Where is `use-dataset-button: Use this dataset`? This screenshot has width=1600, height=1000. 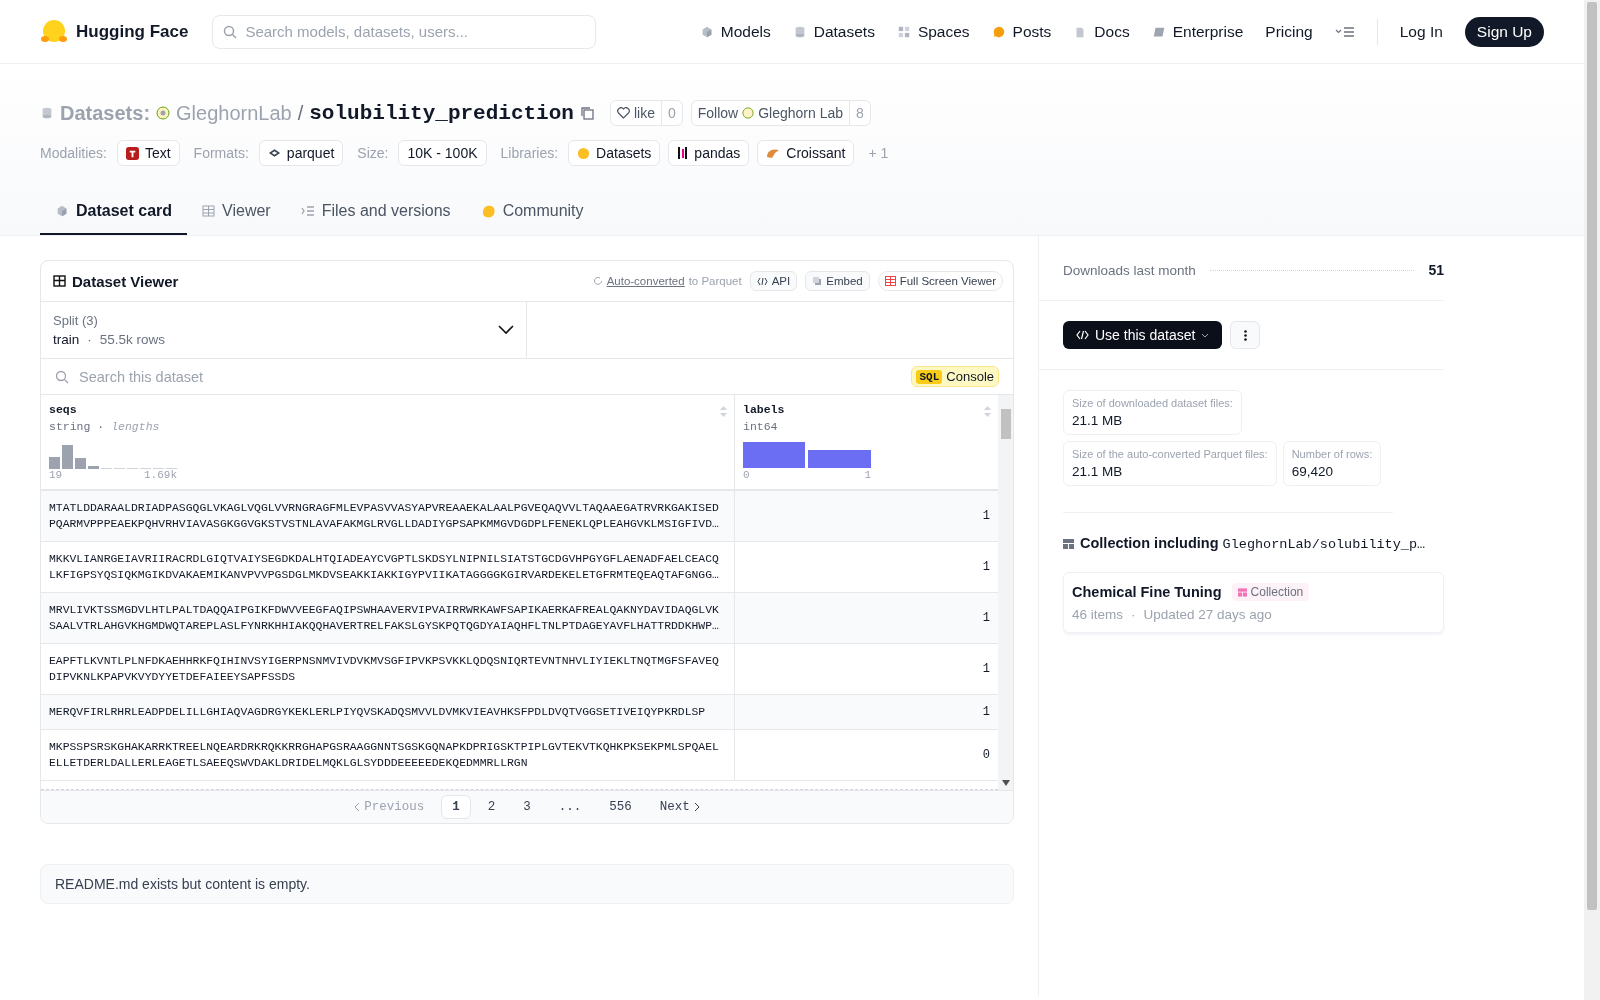 use-dataset-button: Use this dataset is located at coordinates (1143, 335).